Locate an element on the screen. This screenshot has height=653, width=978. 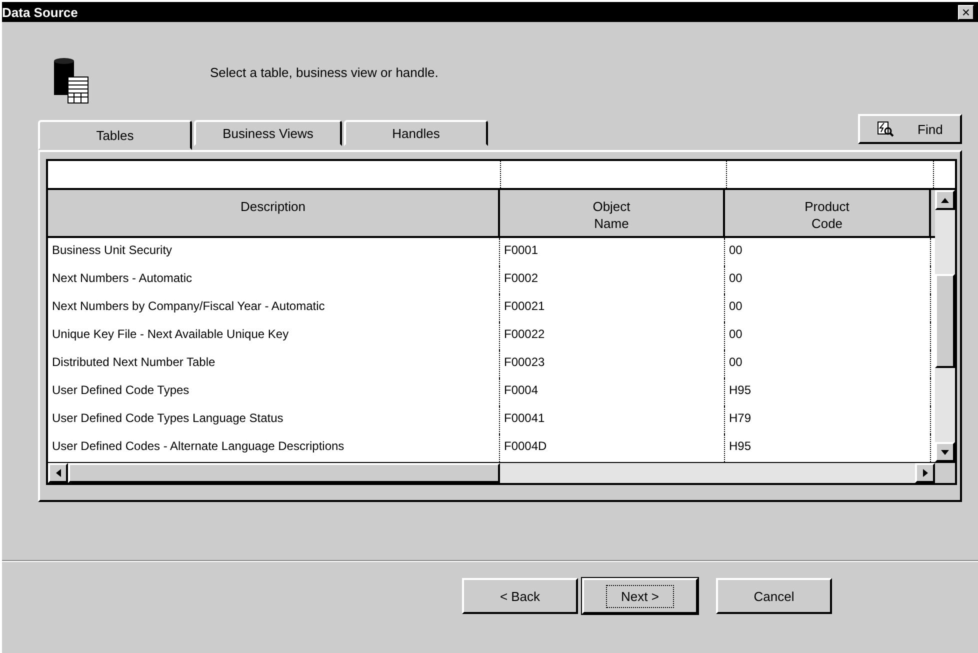
table-cell: F0001 is located at coordinates (612, 252).